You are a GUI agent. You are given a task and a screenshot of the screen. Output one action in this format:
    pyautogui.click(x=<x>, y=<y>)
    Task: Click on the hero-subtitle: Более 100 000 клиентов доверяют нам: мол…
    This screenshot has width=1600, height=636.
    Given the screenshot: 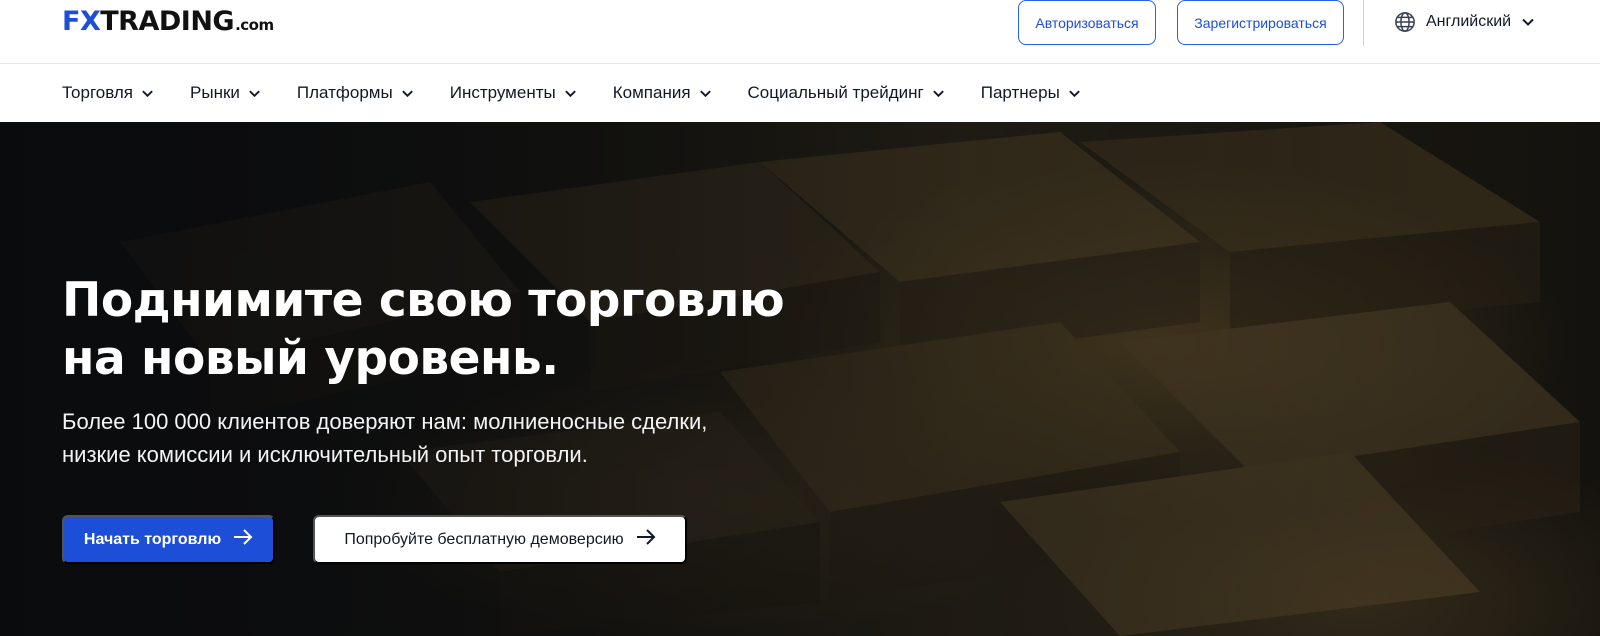 What is the action you would take?
    pyautogui.click(x=442, y=438)
    